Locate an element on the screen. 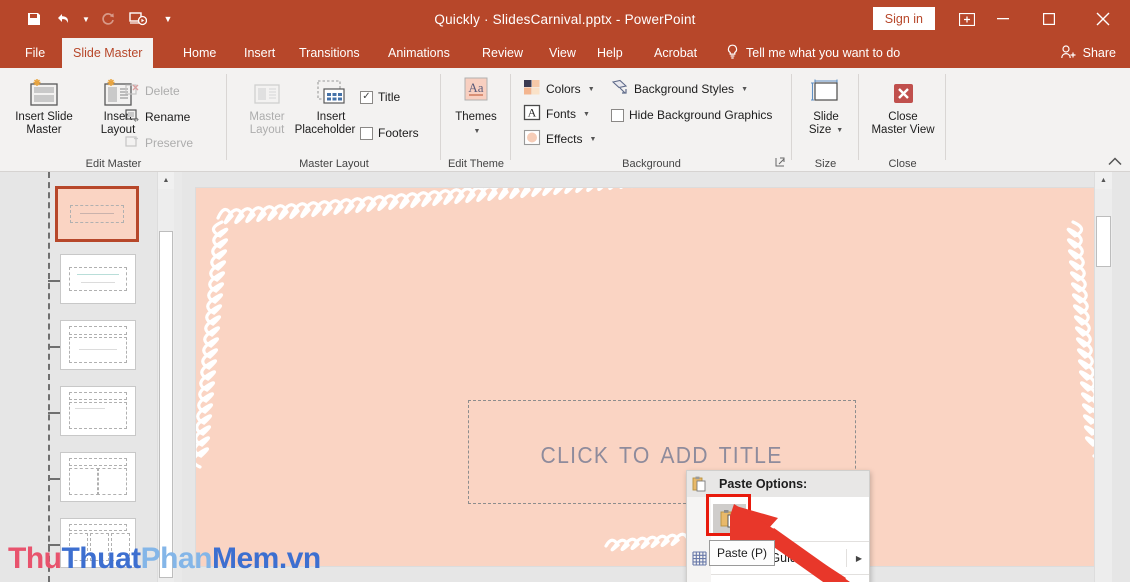 The width and height of the screenshot is (1130, 582). tab-slide-master: Slide Master is located at coordinates (108, 53).